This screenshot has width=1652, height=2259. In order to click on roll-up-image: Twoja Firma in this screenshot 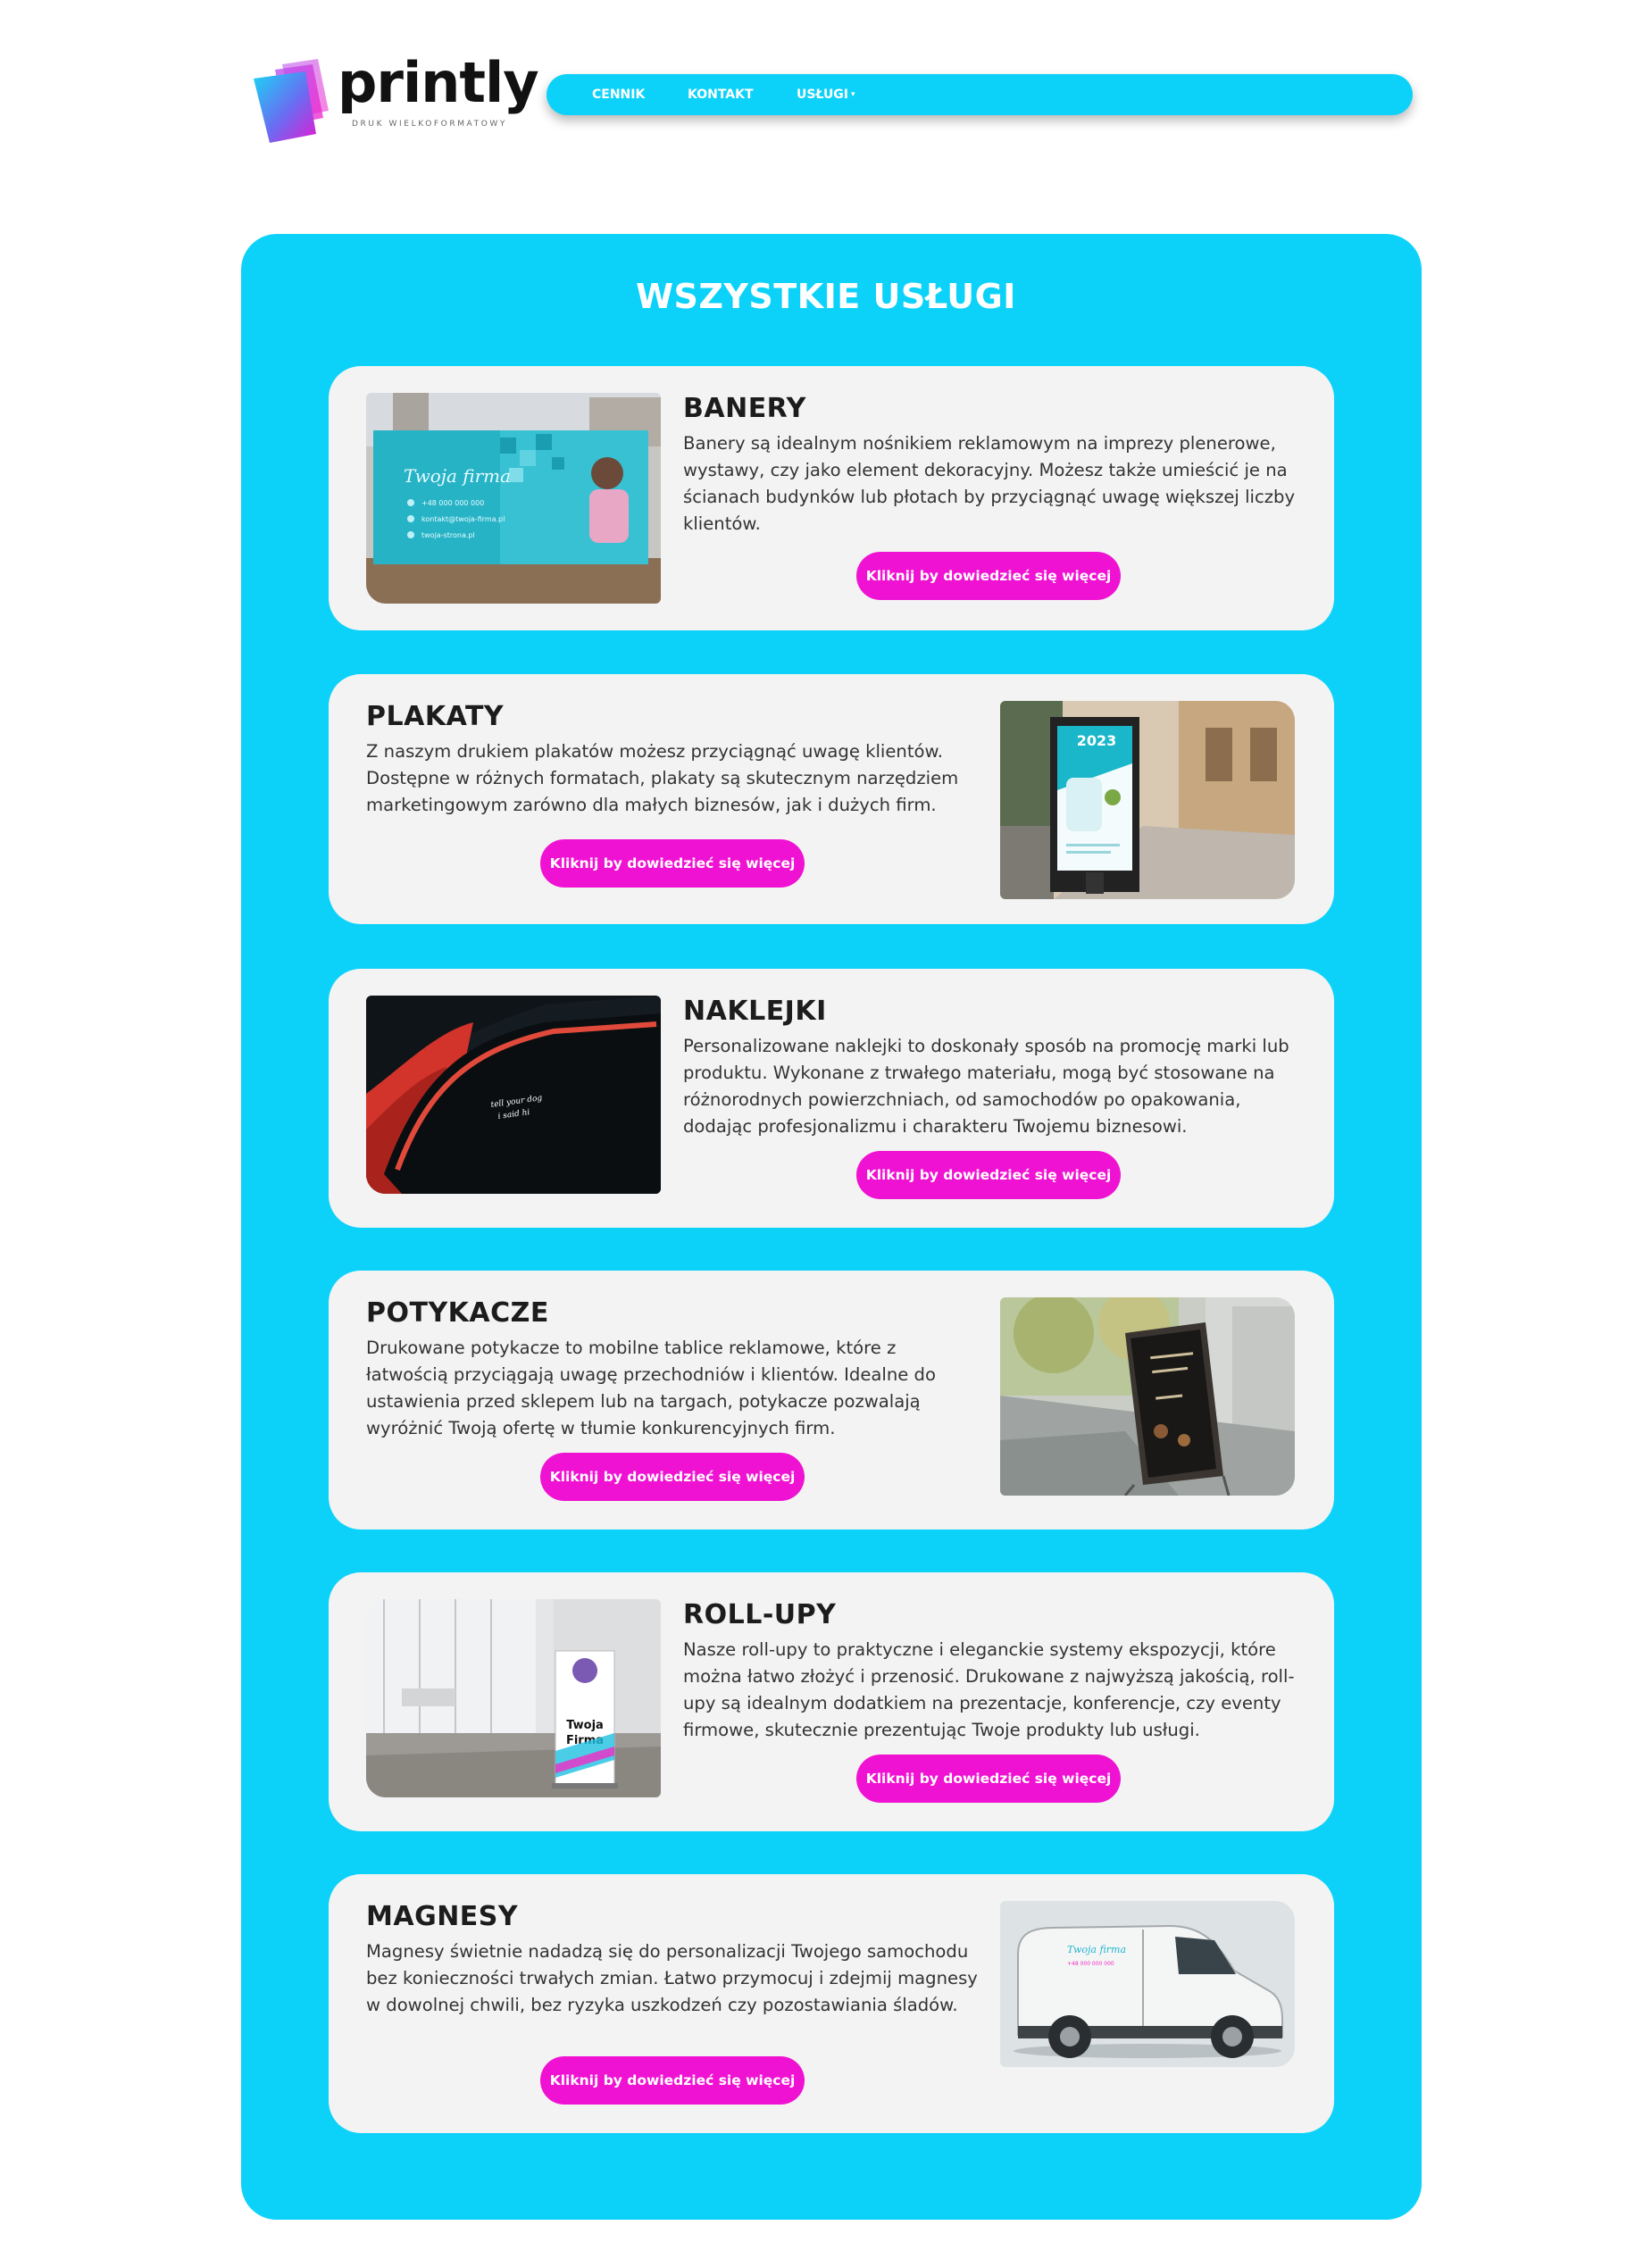, I will do `click(513, 1698)`.